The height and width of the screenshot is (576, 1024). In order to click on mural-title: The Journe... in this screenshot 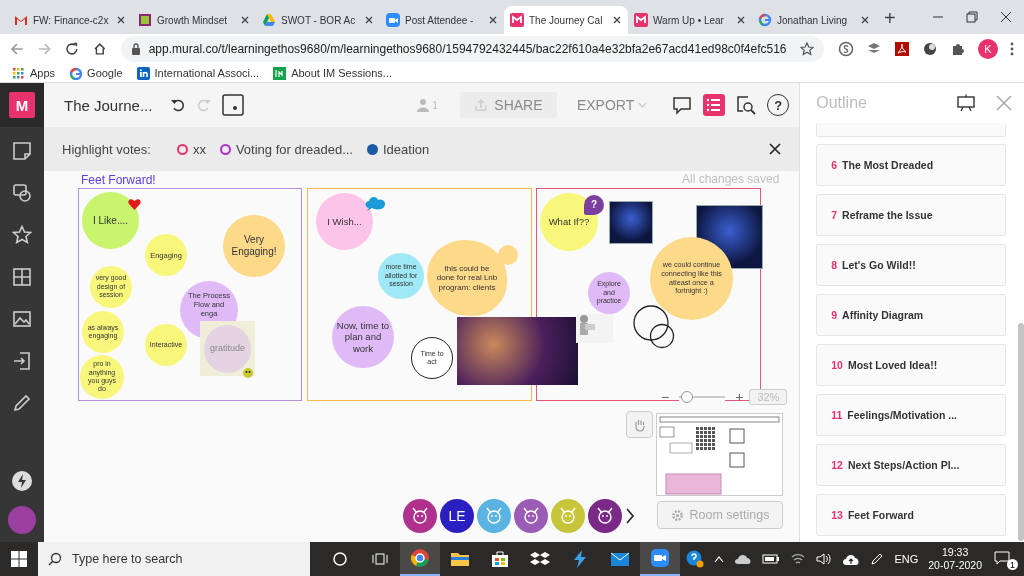, I will do `click(108, 105)`.